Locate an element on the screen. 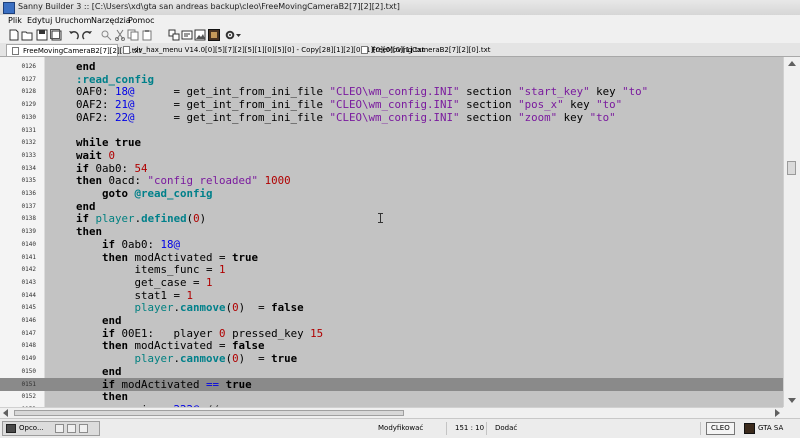 This screenshot has height=438, width=800. menu-uruchom: Uruchom is located at coordinates (73, 20).